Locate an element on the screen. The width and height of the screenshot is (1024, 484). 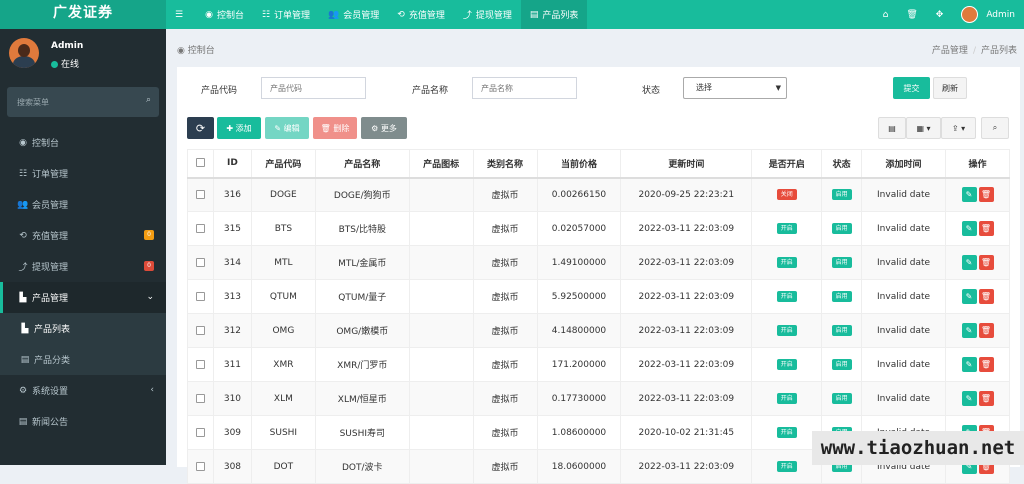
tab-orders: ☷ 订单管理 is located at coordinates (286, 14).